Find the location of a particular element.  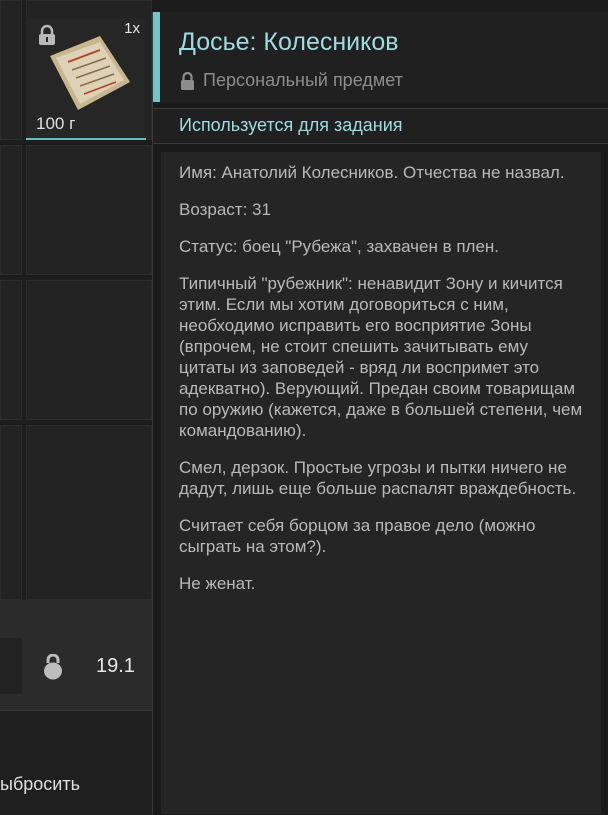

accent-bar is located at coordinates (156, 57).